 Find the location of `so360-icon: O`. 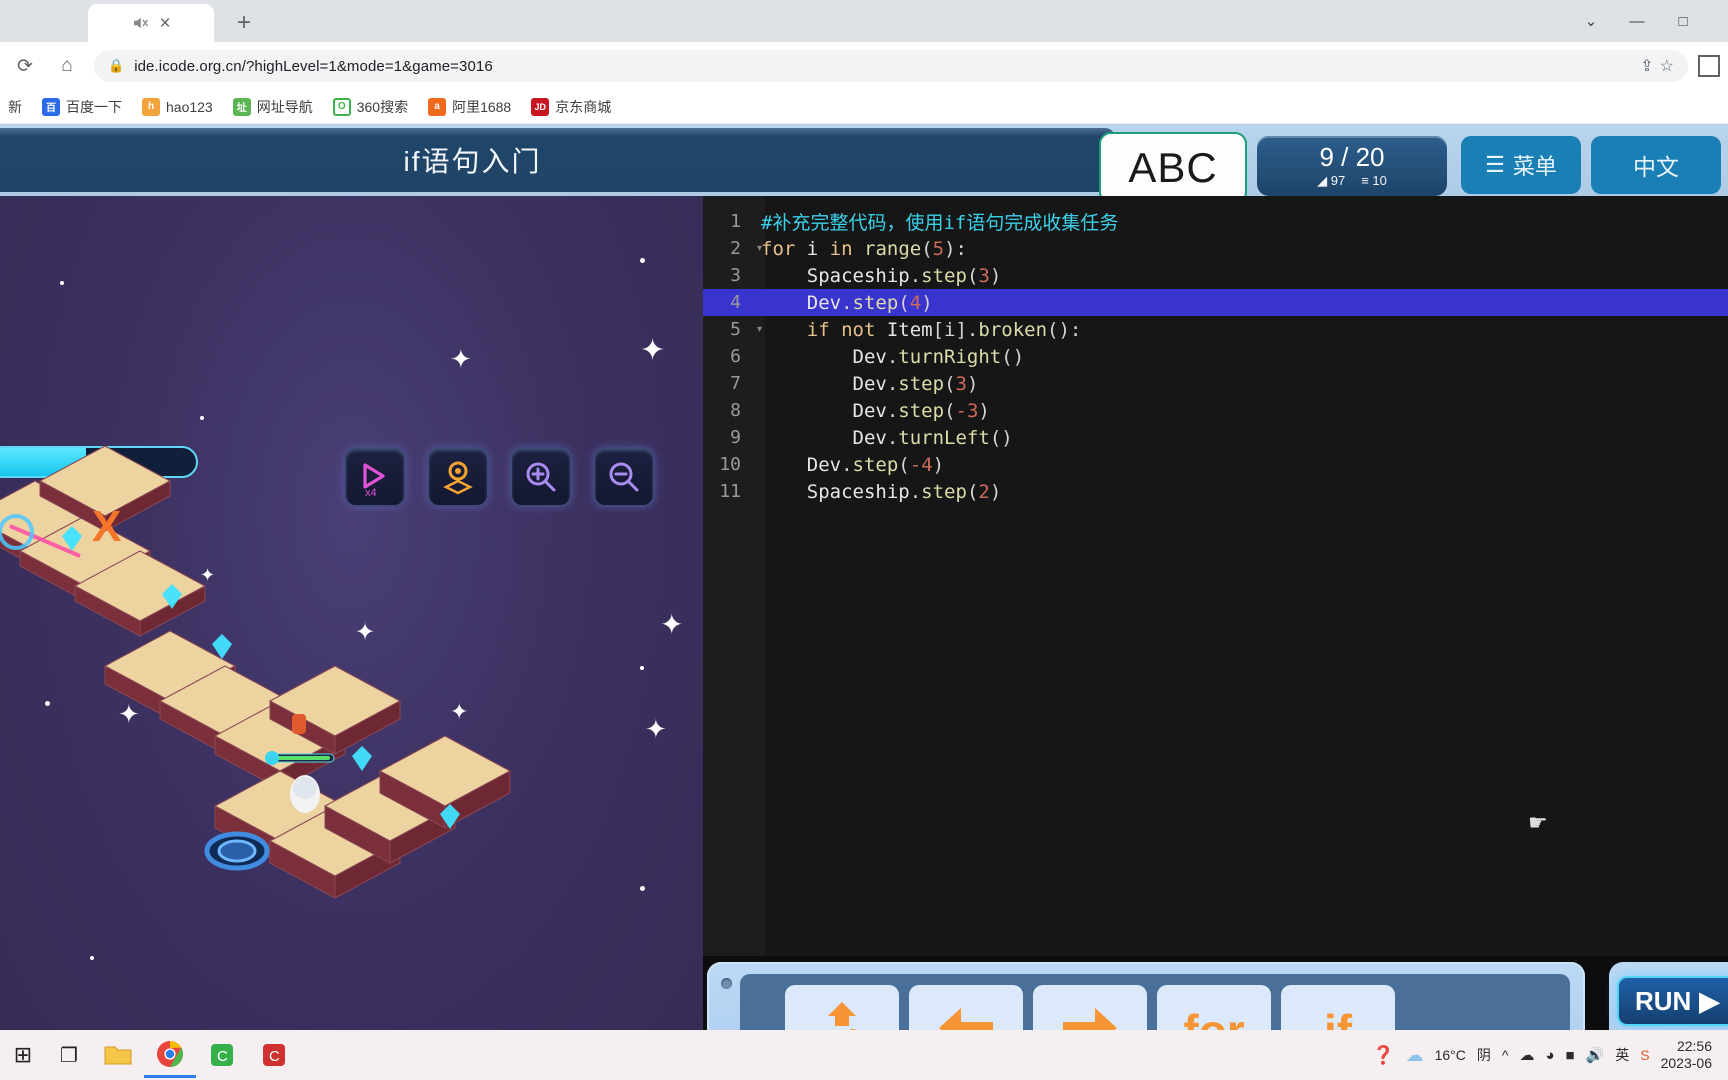

so360-icon: O is located at coordinates (341, 106).